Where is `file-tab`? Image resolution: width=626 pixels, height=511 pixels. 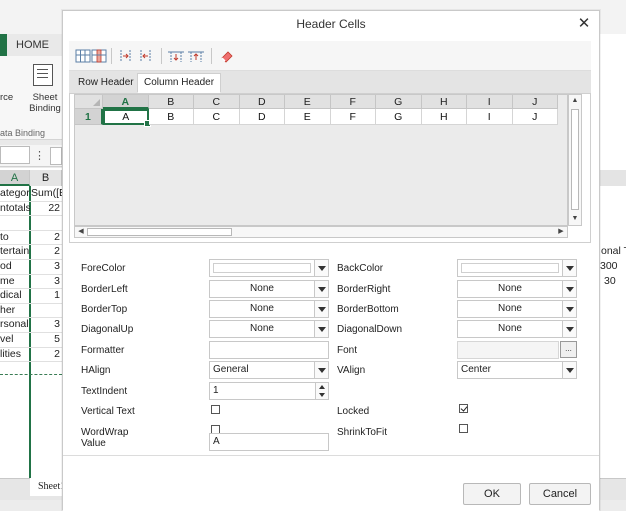
file-tab is located at coordinates (3, 45).